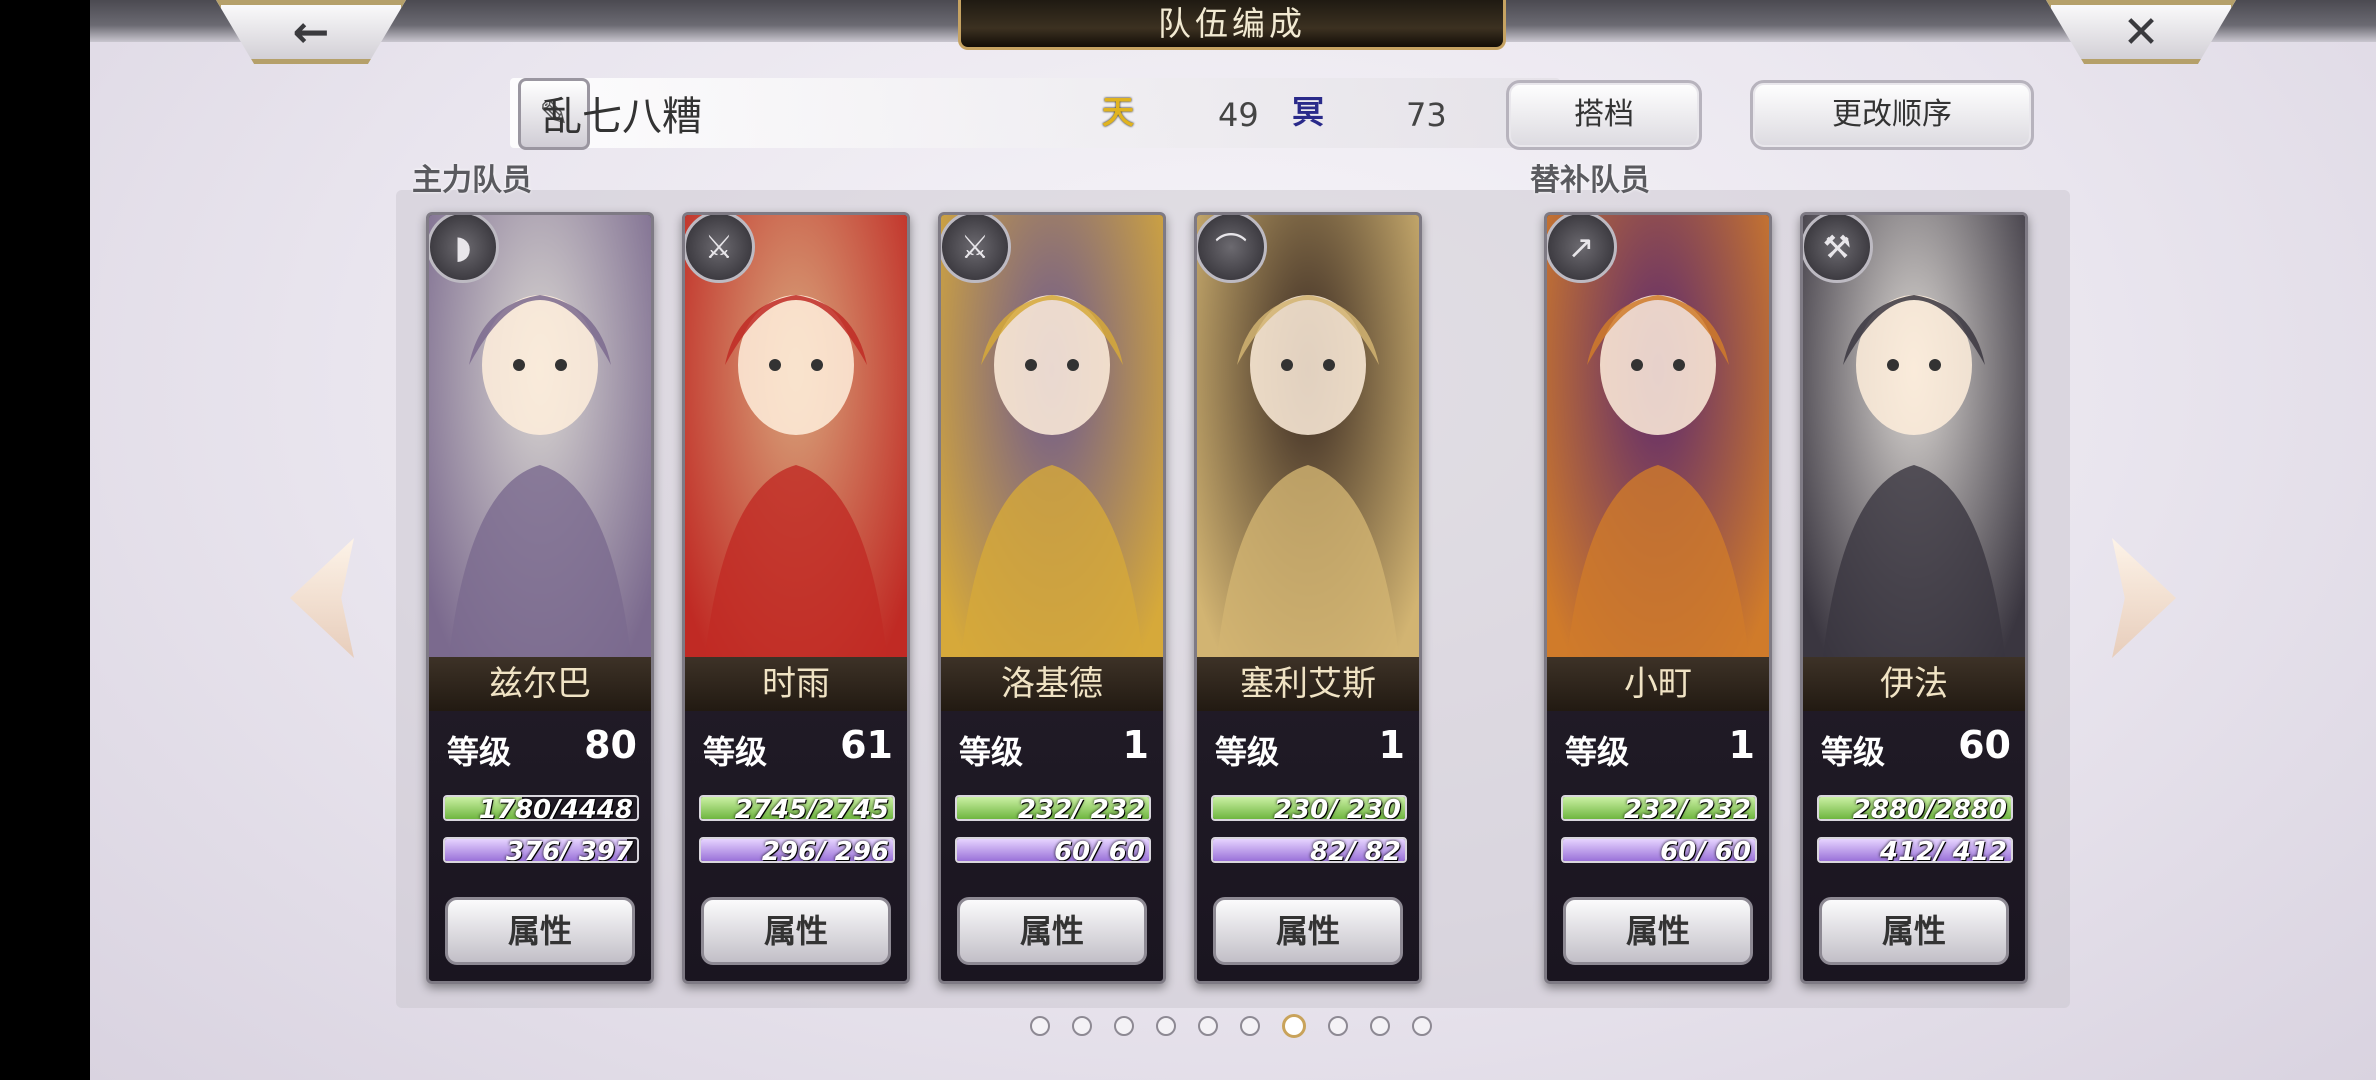 This screenshot has height=1080, width=2376. I want to click on character-card: ⚔ 时雨 等级 61 2745/2745 296/ 296 属性, so click(796, 598).